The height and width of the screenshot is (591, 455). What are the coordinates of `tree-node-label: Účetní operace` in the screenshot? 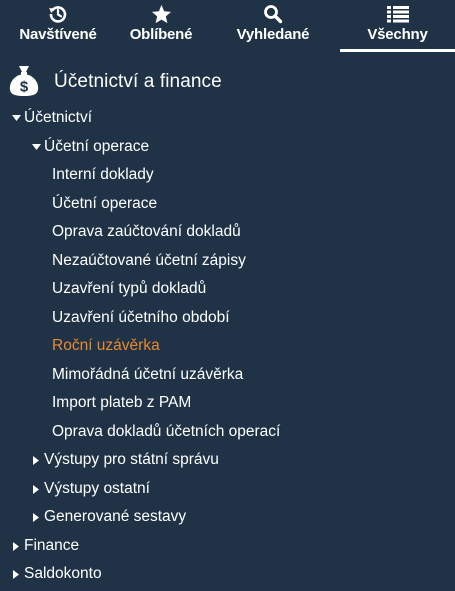 It's located at (97, 146).